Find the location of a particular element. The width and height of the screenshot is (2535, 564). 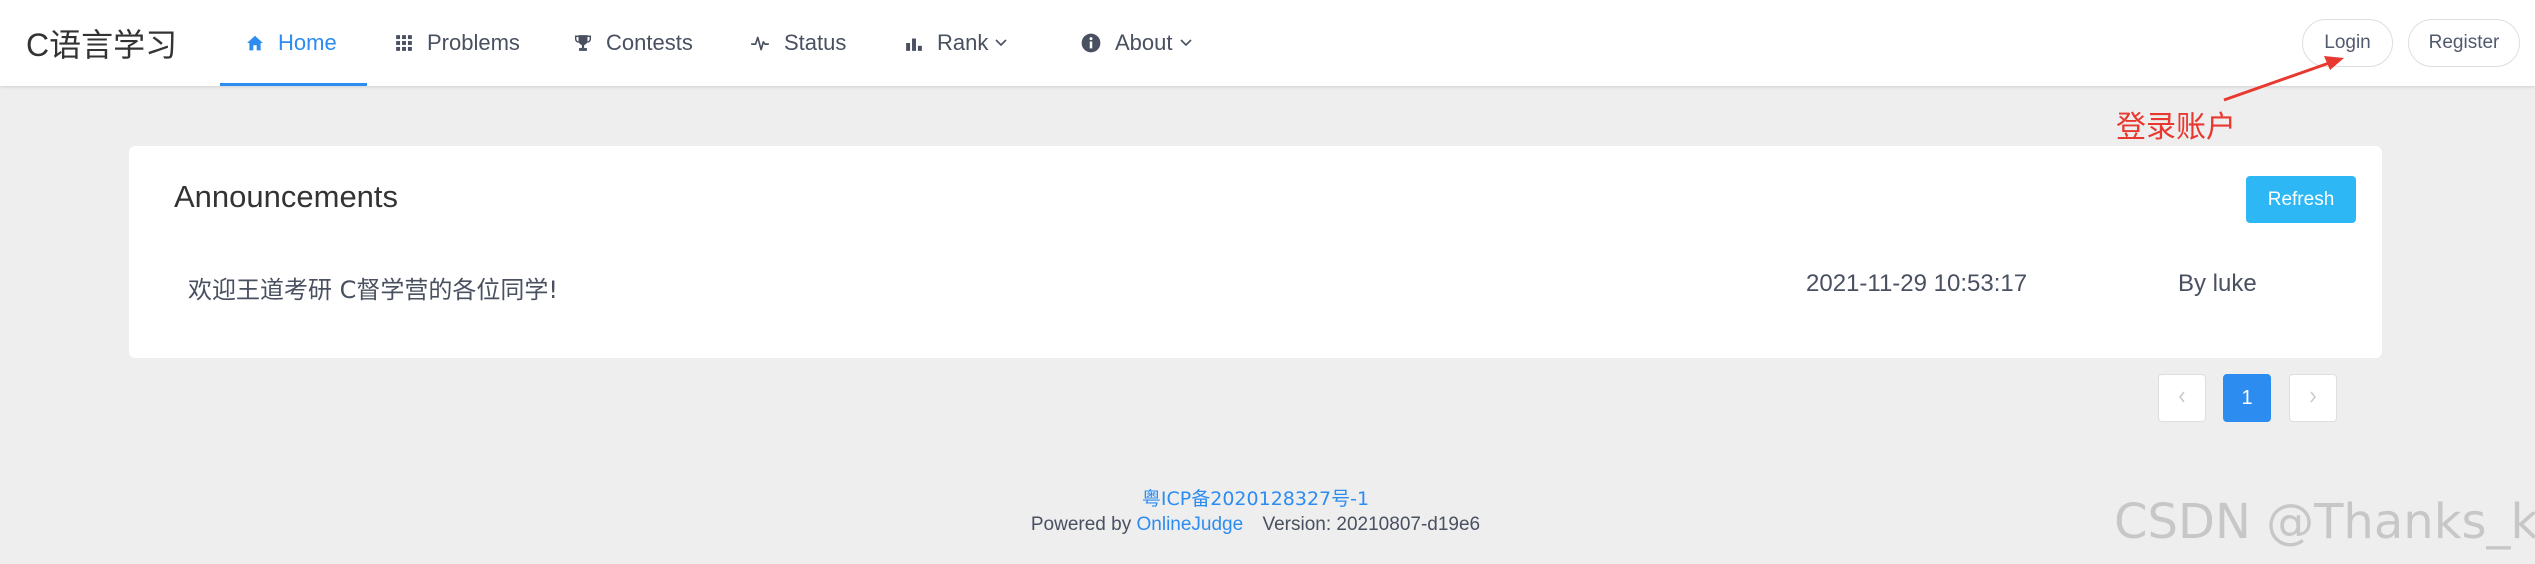

nav-about-label: About is located at coordinates (1144, 42).